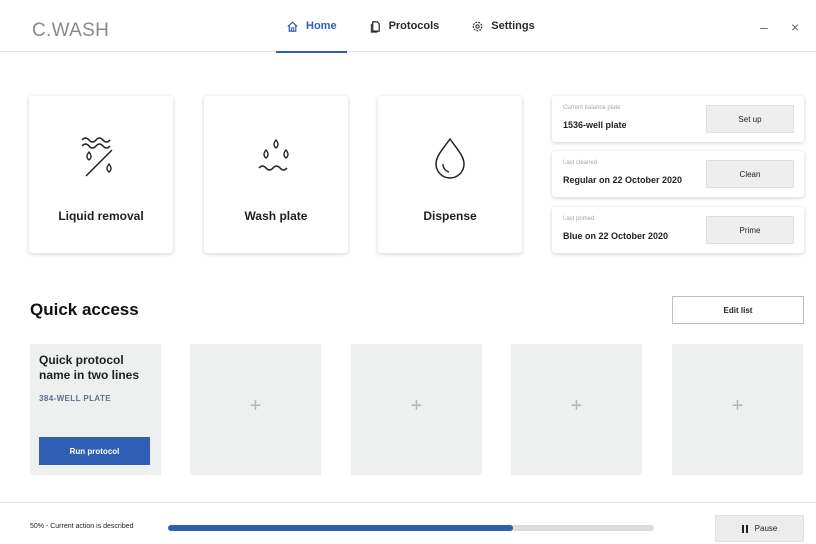 The height and width of the screenshot is (544, 816). What do you see at coordinates (414, 26) in the screenshot?
I see `tab-protocols-label: Protocols` at bounding box center [414, 26].